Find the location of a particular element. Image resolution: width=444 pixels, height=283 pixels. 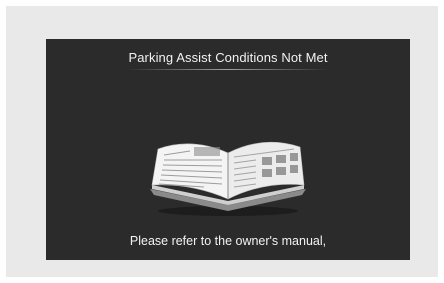

instruction-message: Please refer to the owner's manual, is located at coordinates (228, 241).